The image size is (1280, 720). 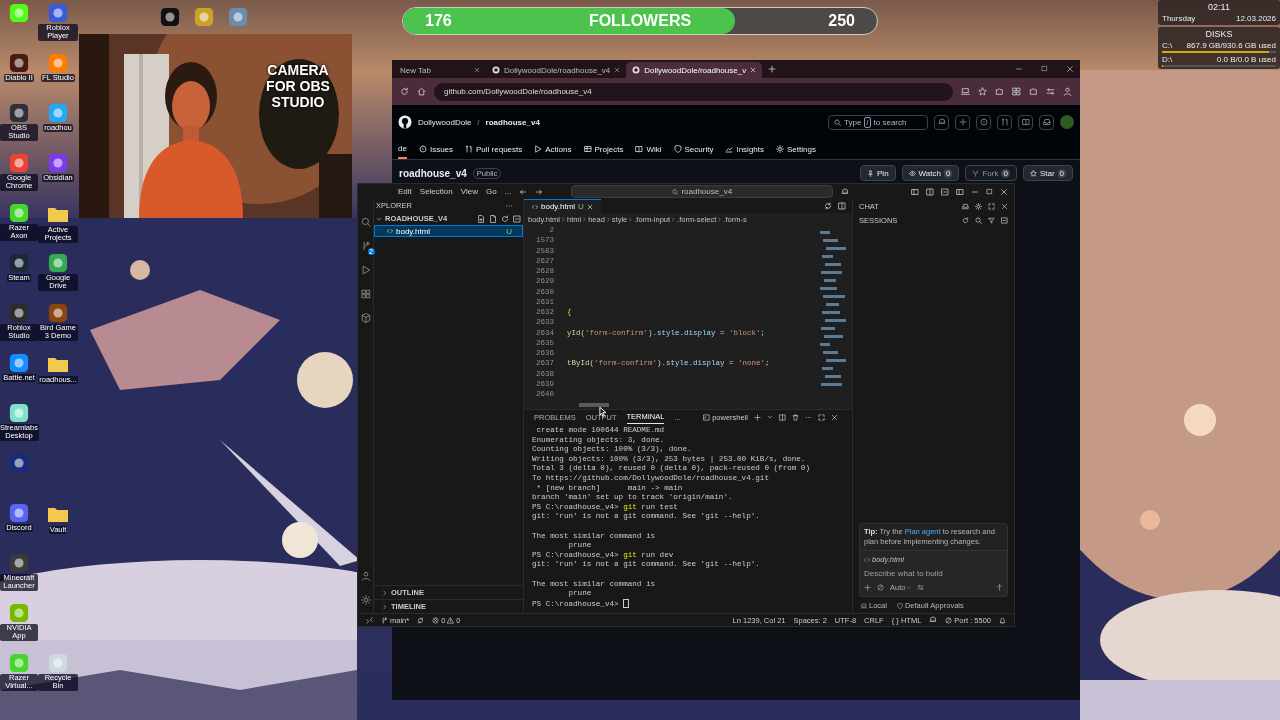 What do you see at coordinates (1047, 173) in the screenshot?
I see `repo-action-button: Star 0` at bounding box center [1047, 173].